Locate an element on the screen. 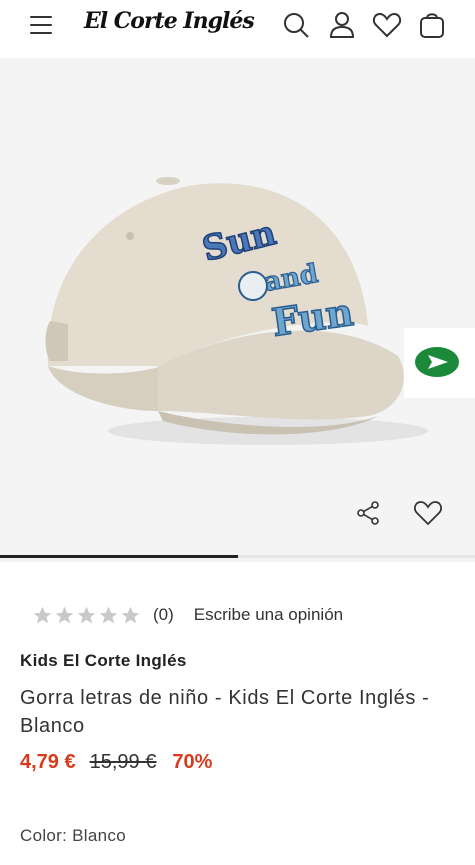 The width and height of the screenshot is (475, 865). rating-row: (0) Escribe una opinión is located at coordinates (187, 615).